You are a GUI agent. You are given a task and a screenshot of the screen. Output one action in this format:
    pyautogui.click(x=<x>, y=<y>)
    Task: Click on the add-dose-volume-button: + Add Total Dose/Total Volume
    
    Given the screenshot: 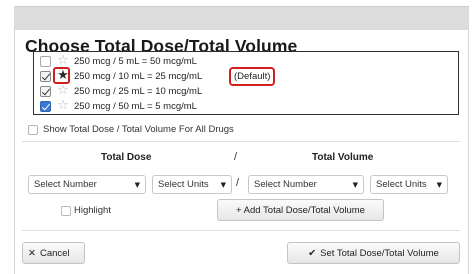 What is the action you would take?
    pyautogui.click(x=300, y=210)
    